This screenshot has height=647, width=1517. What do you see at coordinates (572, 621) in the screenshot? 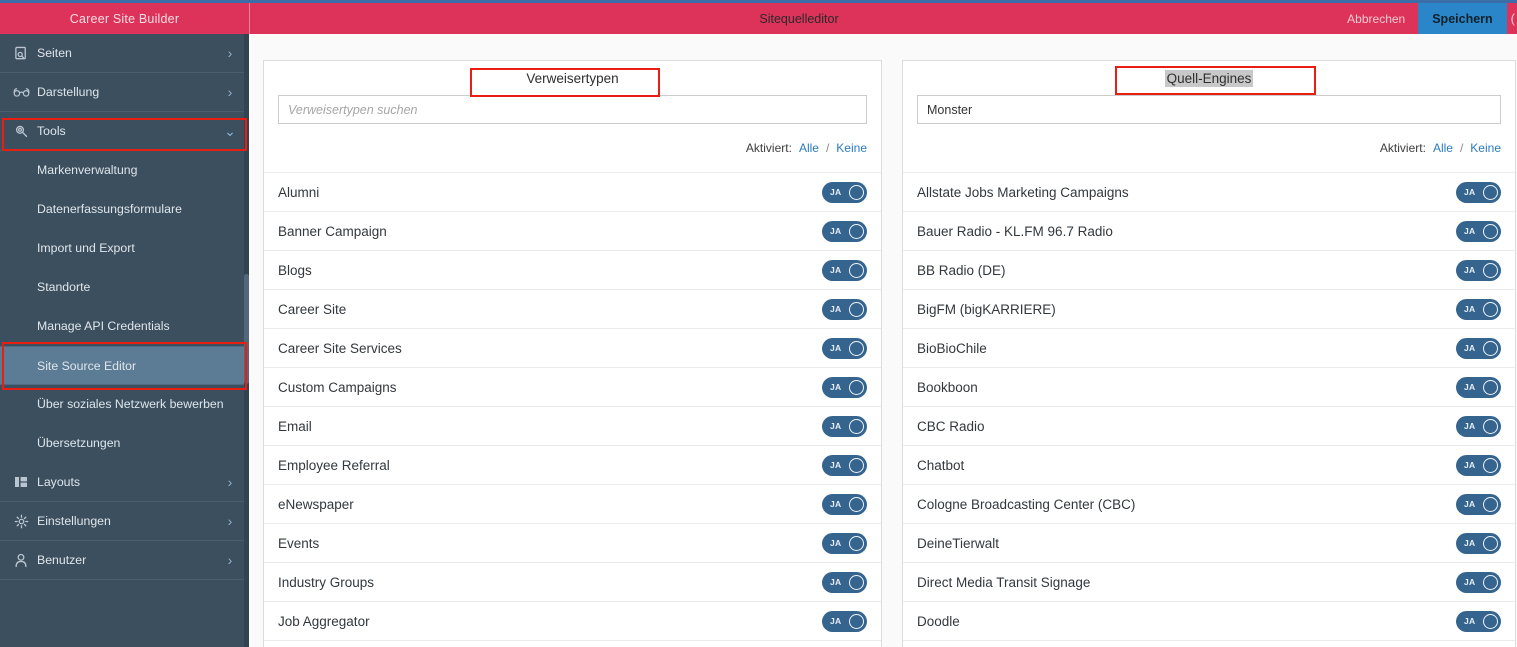
I see `list-item: Job Aggregator JA` at bounding box center [572, 621].